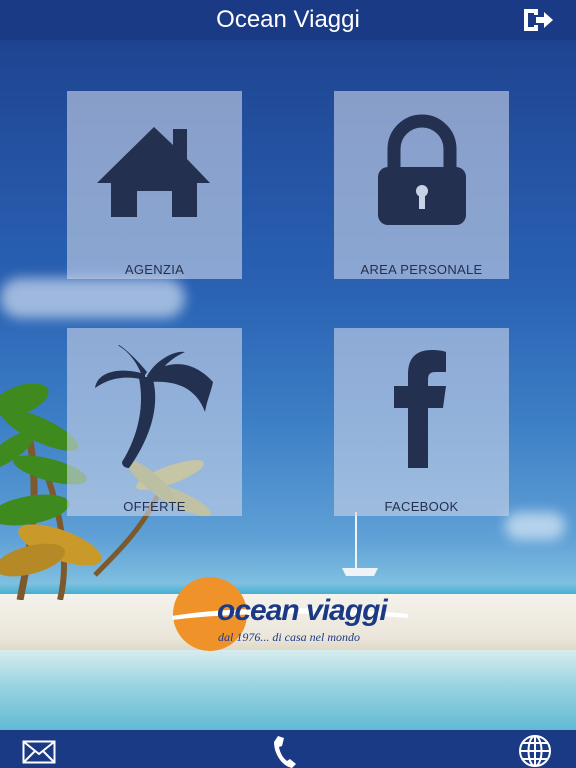 Image resolution: width=576 pixels, height=768 pixels. Describe the element at coordinates (154, 506) in the screenshot. I see `tile-label: OFFERTE` at that location.